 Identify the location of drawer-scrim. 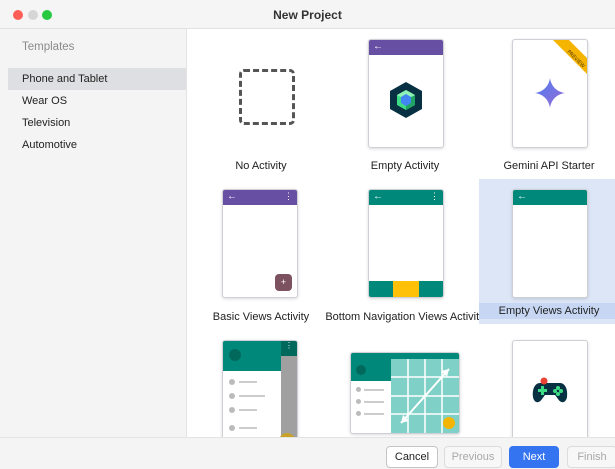
(289, 396).